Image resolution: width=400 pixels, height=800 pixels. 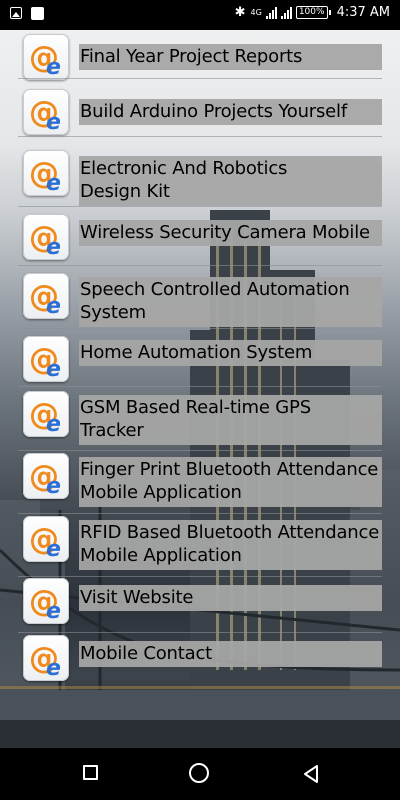 What do you see at coordinates (230, 598) in the screenshot?
I see `menu-item-label: Visit Website` at bounding box center [230, 598].